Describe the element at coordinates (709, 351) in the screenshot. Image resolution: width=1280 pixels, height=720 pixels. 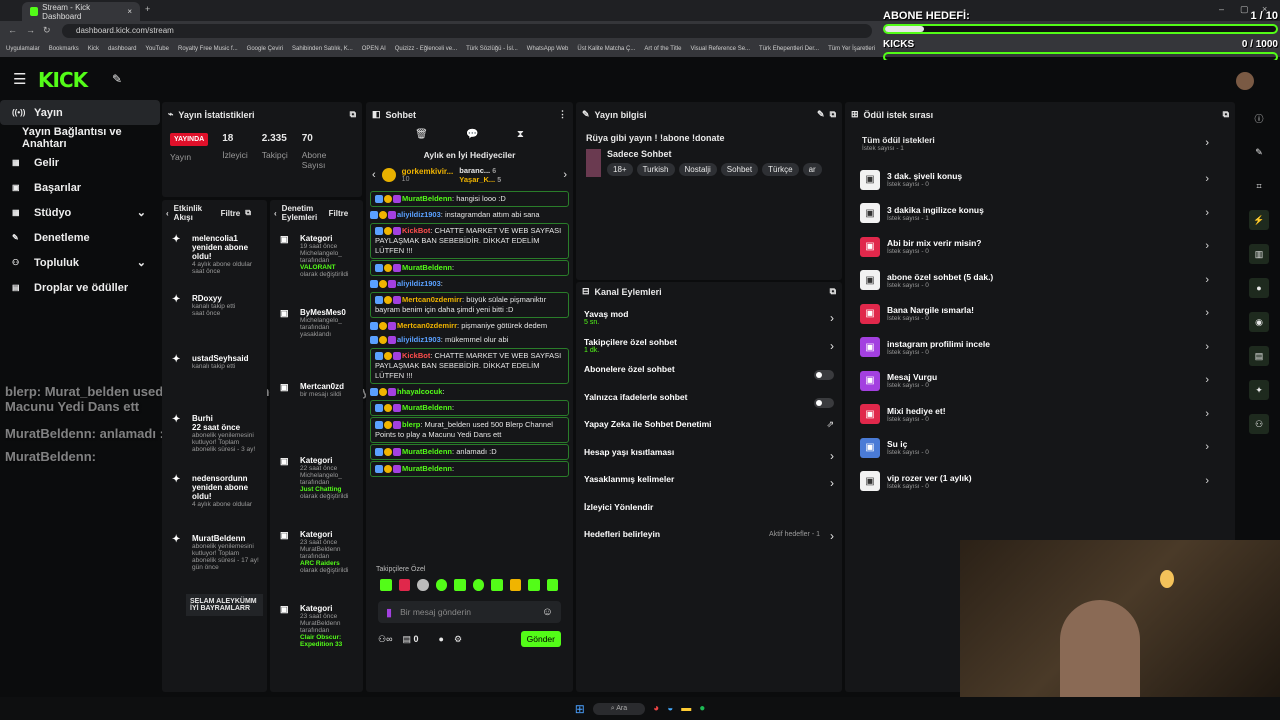
I see `channel-action: Takipçilere özel sohbet 1 dk. ›` at that location.